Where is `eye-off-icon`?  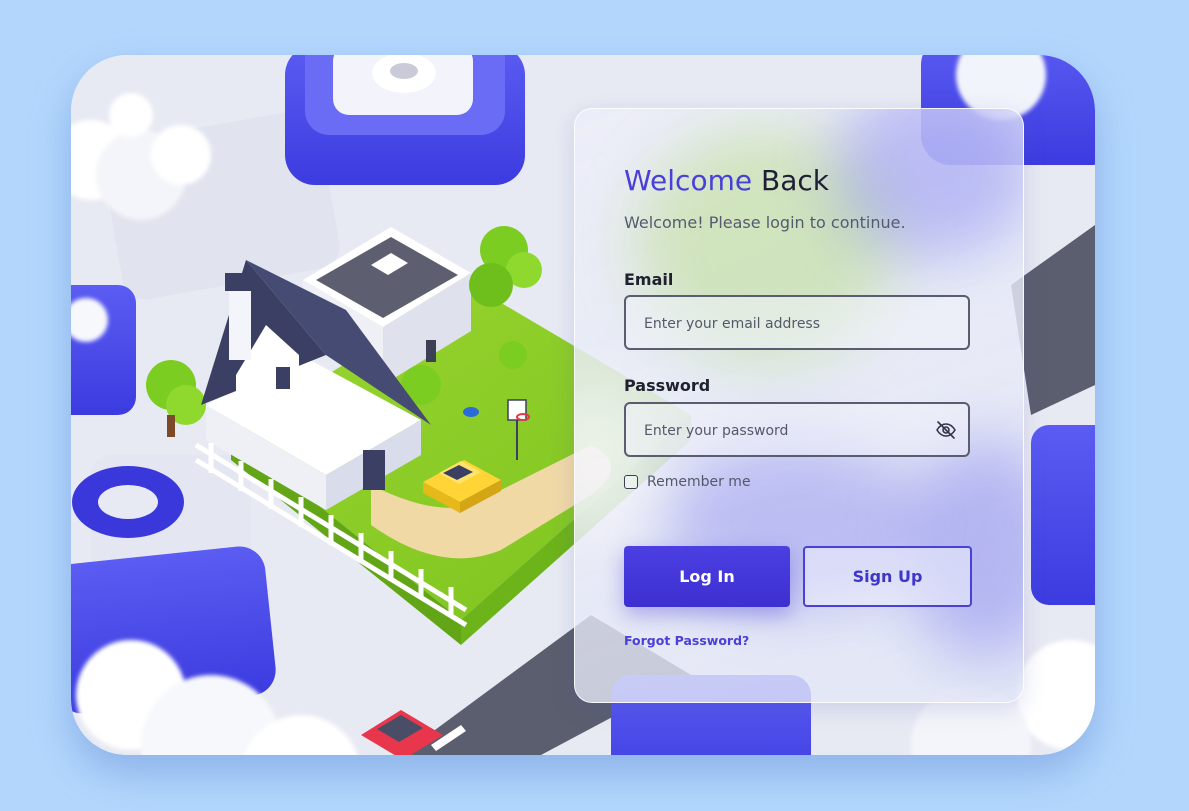
eye-off-icon is located at coordinates (946, 430).